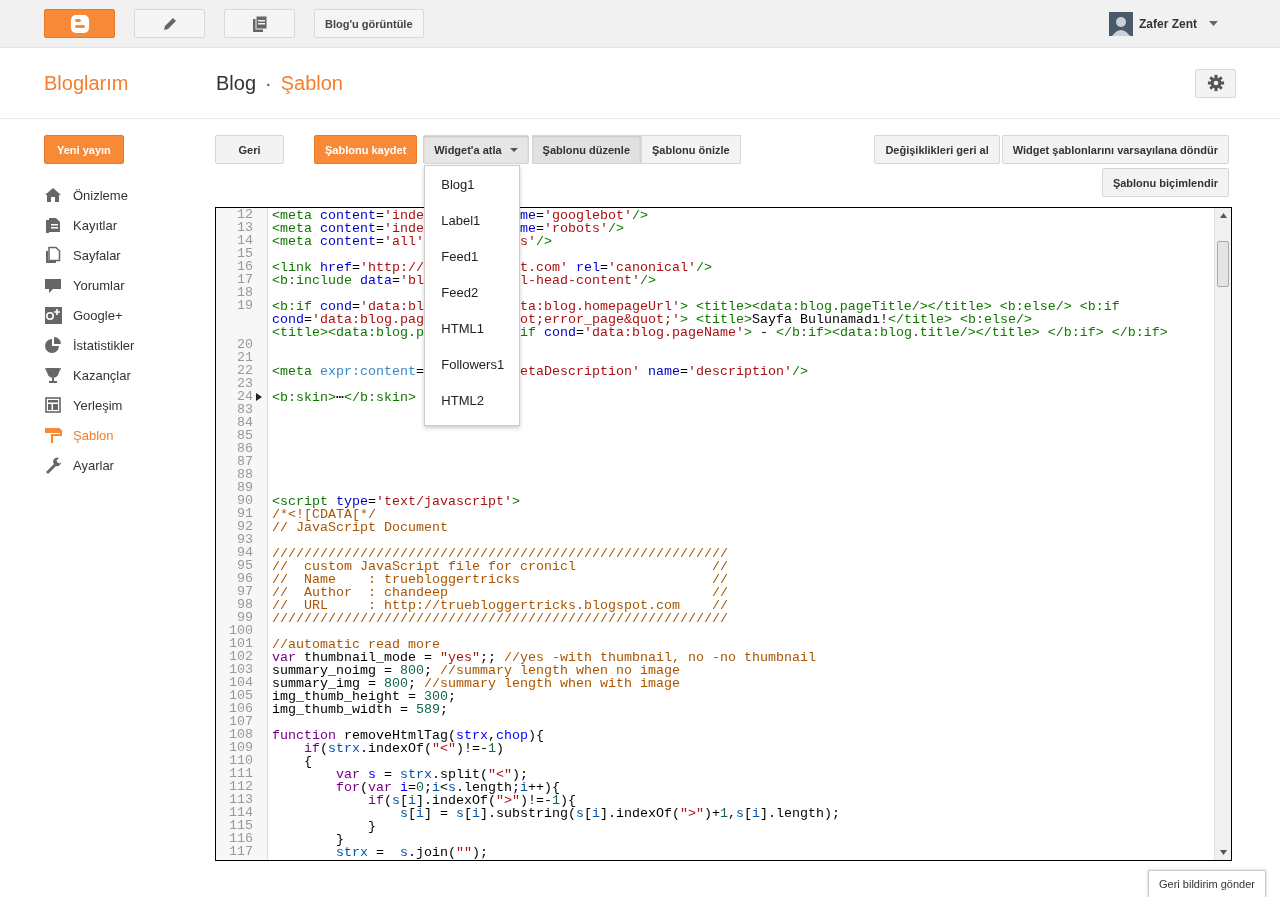  What do you see at coordinates (244, 487) in the screenshot?
I see `line-number: 89` at bounding box center [244, 487].